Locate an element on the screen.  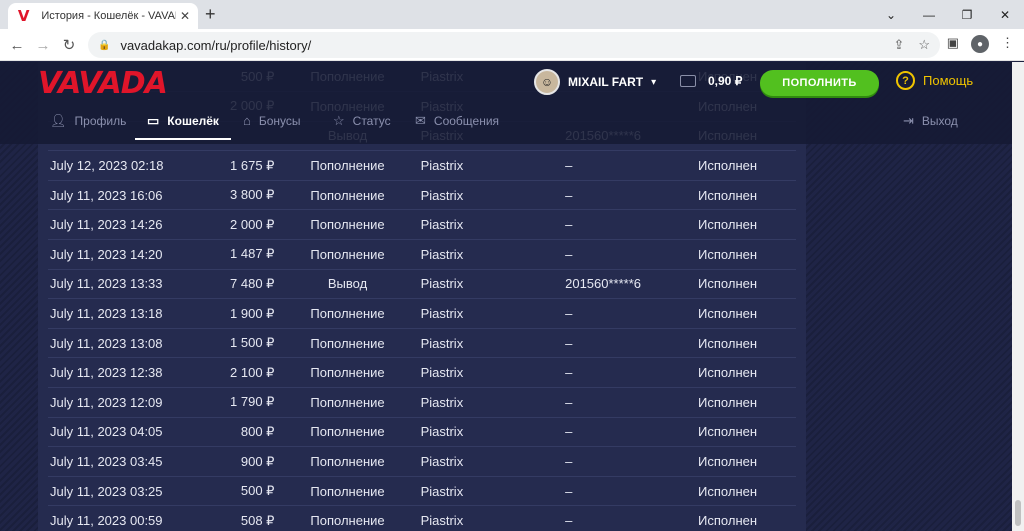
tab-status-label: Статус is located at coordinates (371, 121).